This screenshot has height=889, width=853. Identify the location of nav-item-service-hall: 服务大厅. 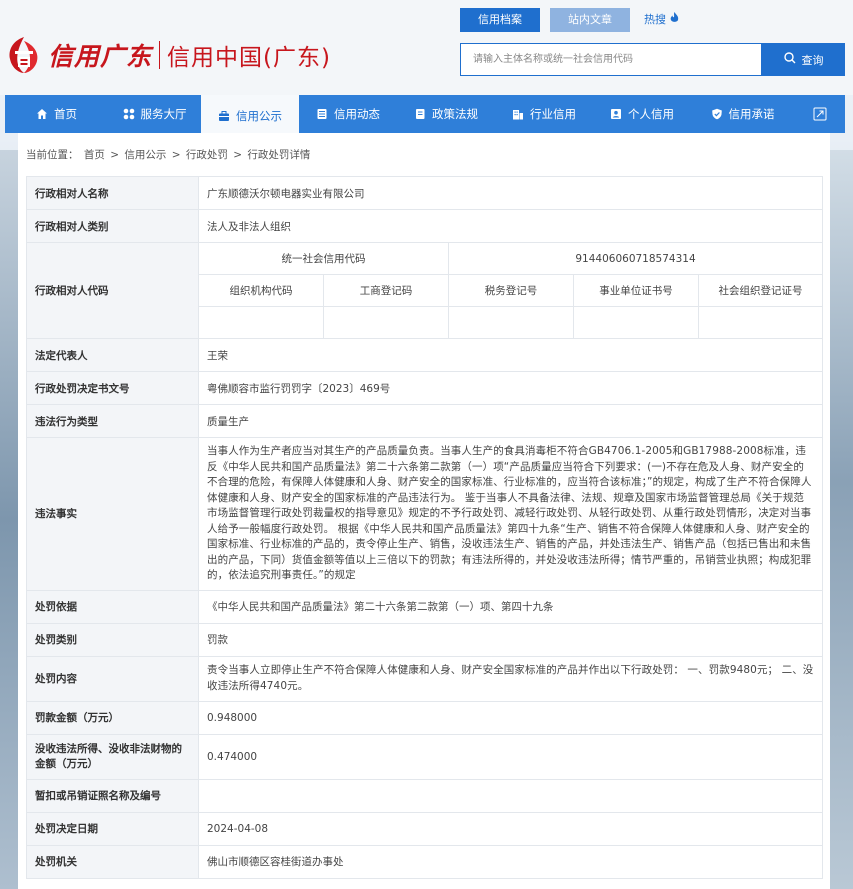
(154, 114).